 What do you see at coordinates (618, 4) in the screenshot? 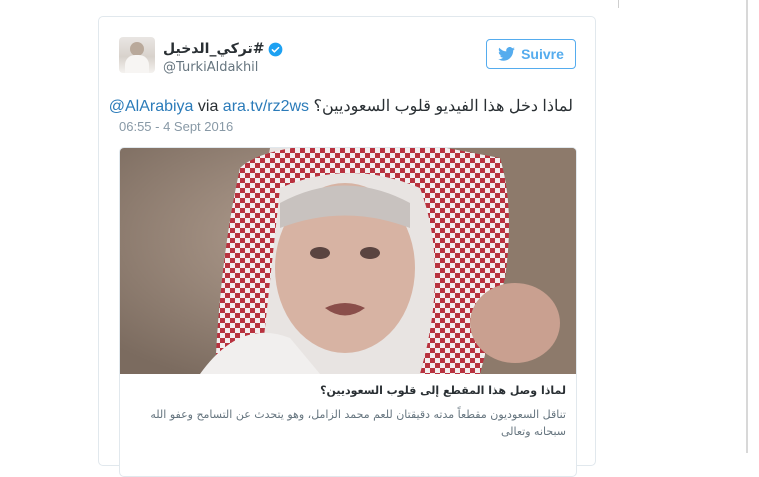
I see `page-divider-left` at bounding box center [618, 4].